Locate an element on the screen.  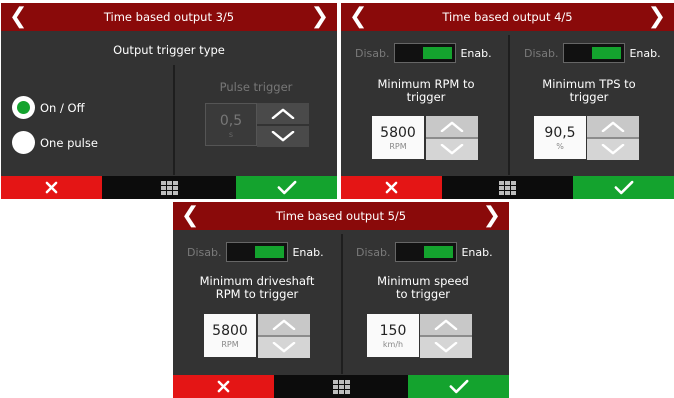
speed-value-field: 150 km/h is located at coordinates (393, 335).